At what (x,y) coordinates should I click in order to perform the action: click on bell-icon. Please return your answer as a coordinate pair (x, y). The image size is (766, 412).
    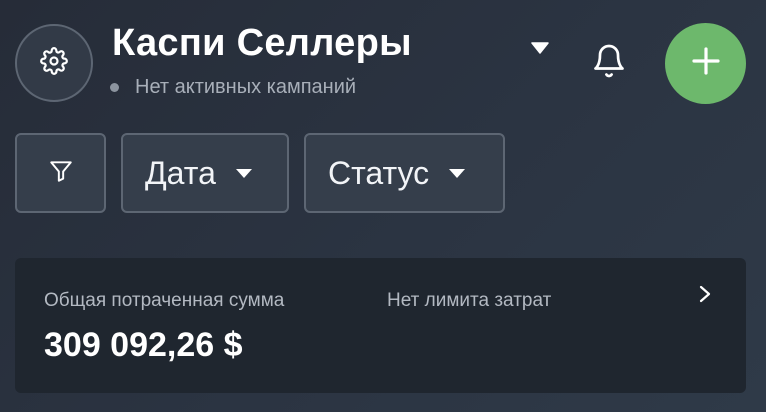
    Looking at the image, I should click on (609, 63).